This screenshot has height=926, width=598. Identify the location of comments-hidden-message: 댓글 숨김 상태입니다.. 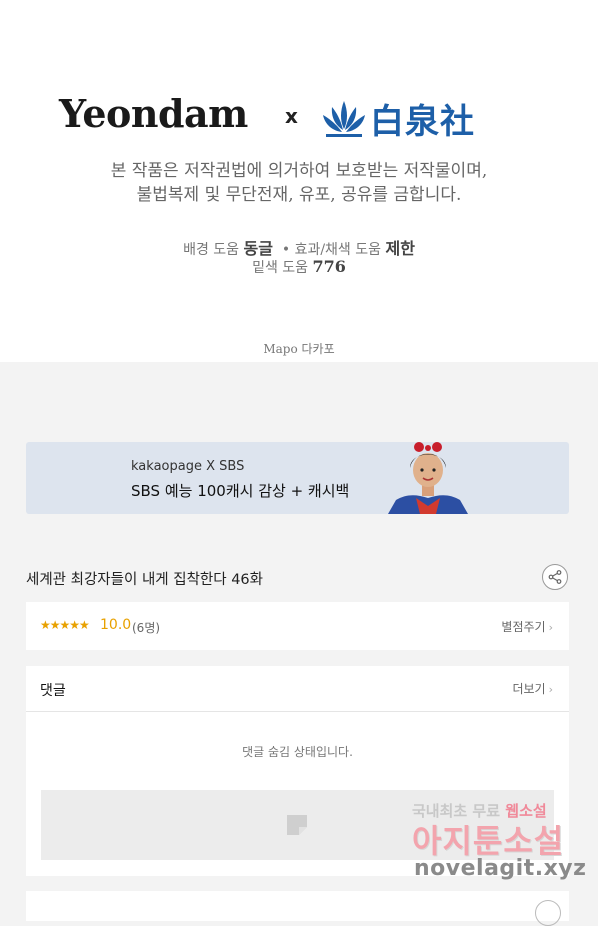
(297, 752).